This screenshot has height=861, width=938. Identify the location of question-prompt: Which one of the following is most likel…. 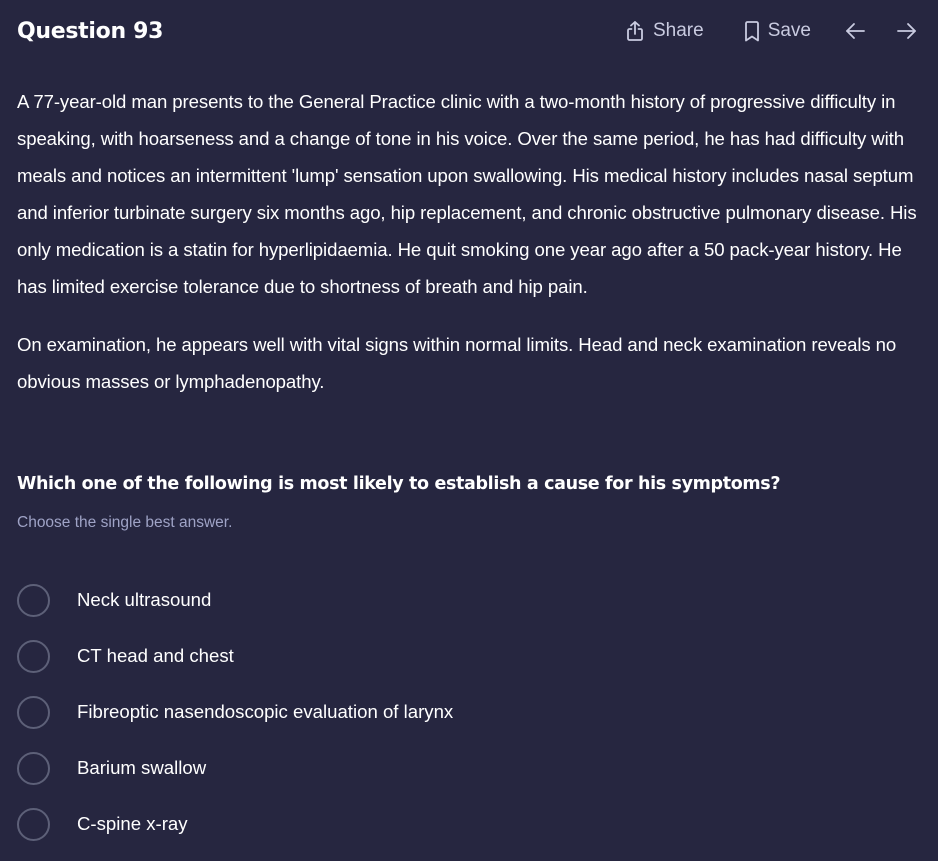
(399, 484).